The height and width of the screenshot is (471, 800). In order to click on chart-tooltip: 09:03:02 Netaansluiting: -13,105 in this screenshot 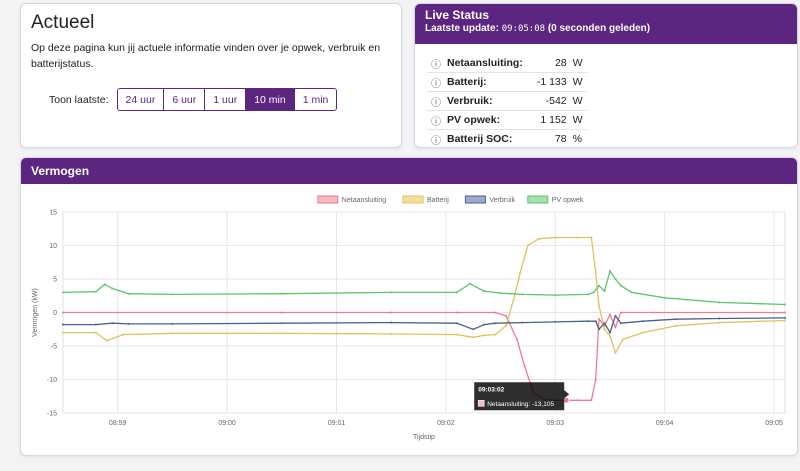, I will do `click(522, 396)`.